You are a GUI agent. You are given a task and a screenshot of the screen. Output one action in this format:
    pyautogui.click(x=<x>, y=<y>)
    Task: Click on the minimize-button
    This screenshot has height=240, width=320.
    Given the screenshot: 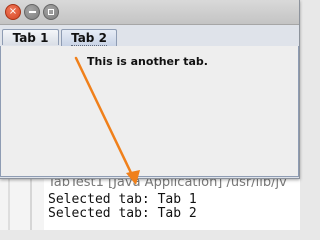 What is the action you would take?
    pyautogui.click(x=32, y=12)
    